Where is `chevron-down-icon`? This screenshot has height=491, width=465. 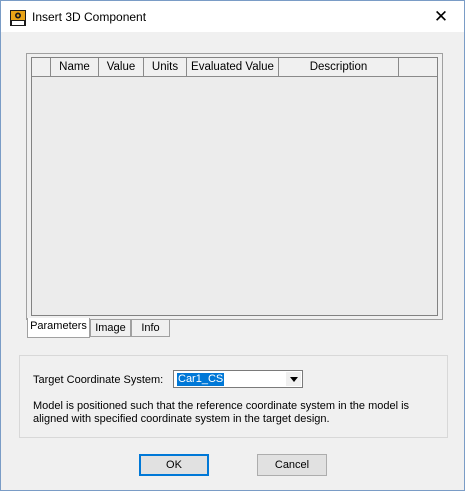
chevron-down-icon is located at coordinates (293, 379).